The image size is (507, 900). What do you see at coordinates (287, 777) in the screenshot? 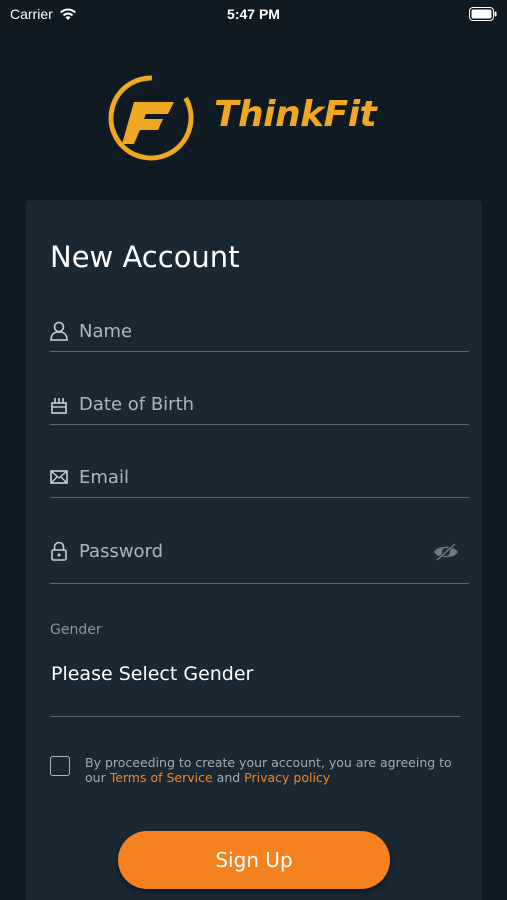
I see `privacy-policy-link: Privacy policy` at bounding box center [287, 777].